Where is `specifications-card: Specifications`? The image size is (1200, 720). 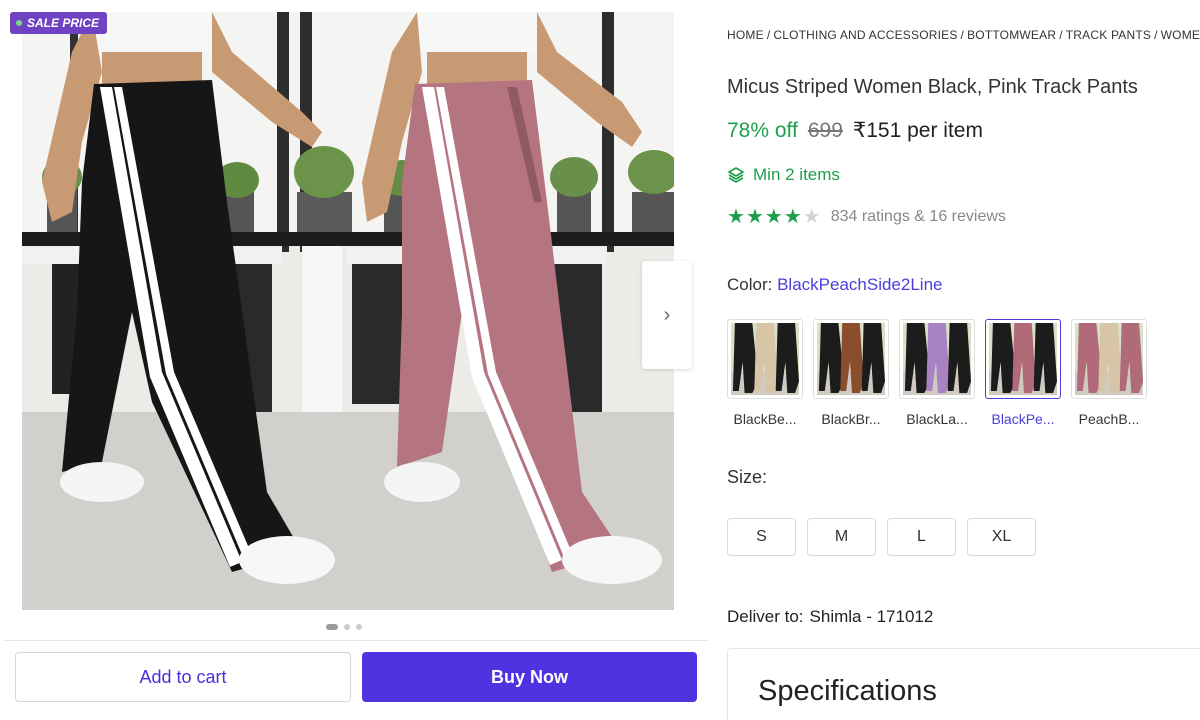
specifications-card: Specifications is located at coordinates (963, 684).